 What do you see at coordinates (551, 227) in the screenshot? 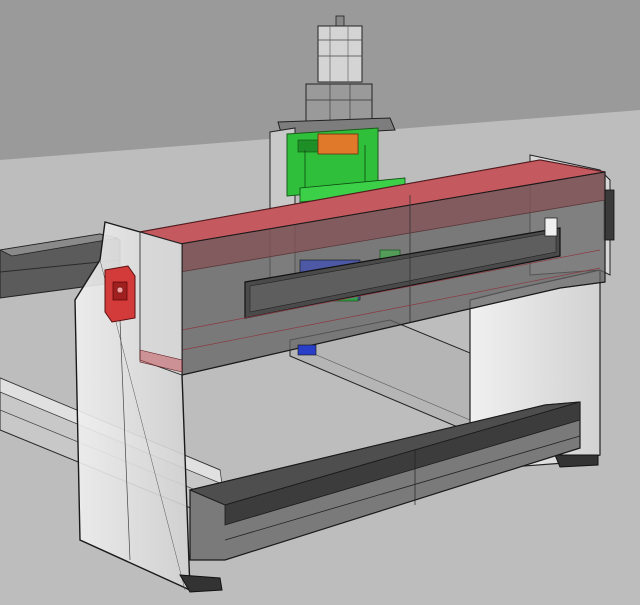
I see `beam-bracket` at bounding box center [551, 227].